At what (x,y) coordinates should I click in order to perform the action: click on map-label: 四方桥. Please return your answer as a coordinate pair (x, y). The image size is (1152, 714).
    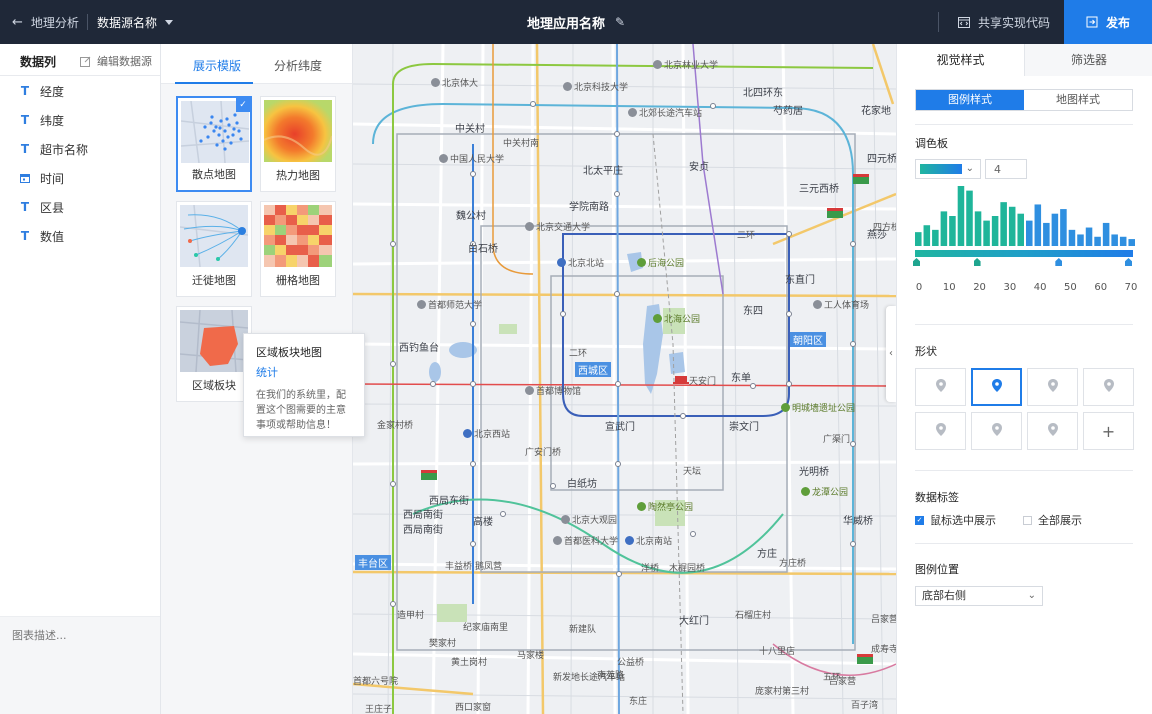
    Looking at the image, I should click on (884, 228).